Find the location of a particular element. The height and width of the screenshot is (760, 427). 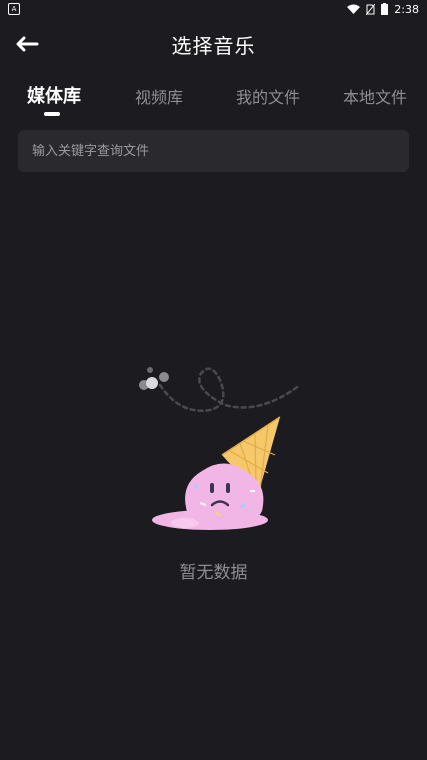

tab-bar: 媒体库 视频库 我的文件 本地文件 is located at coordinates (213, 98).